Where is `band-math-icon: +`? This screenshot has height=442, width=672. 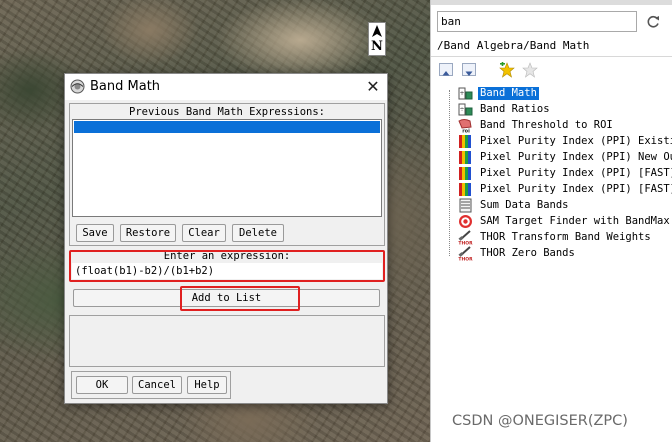
band-math-icon: + is located at coordinates (465, 93).